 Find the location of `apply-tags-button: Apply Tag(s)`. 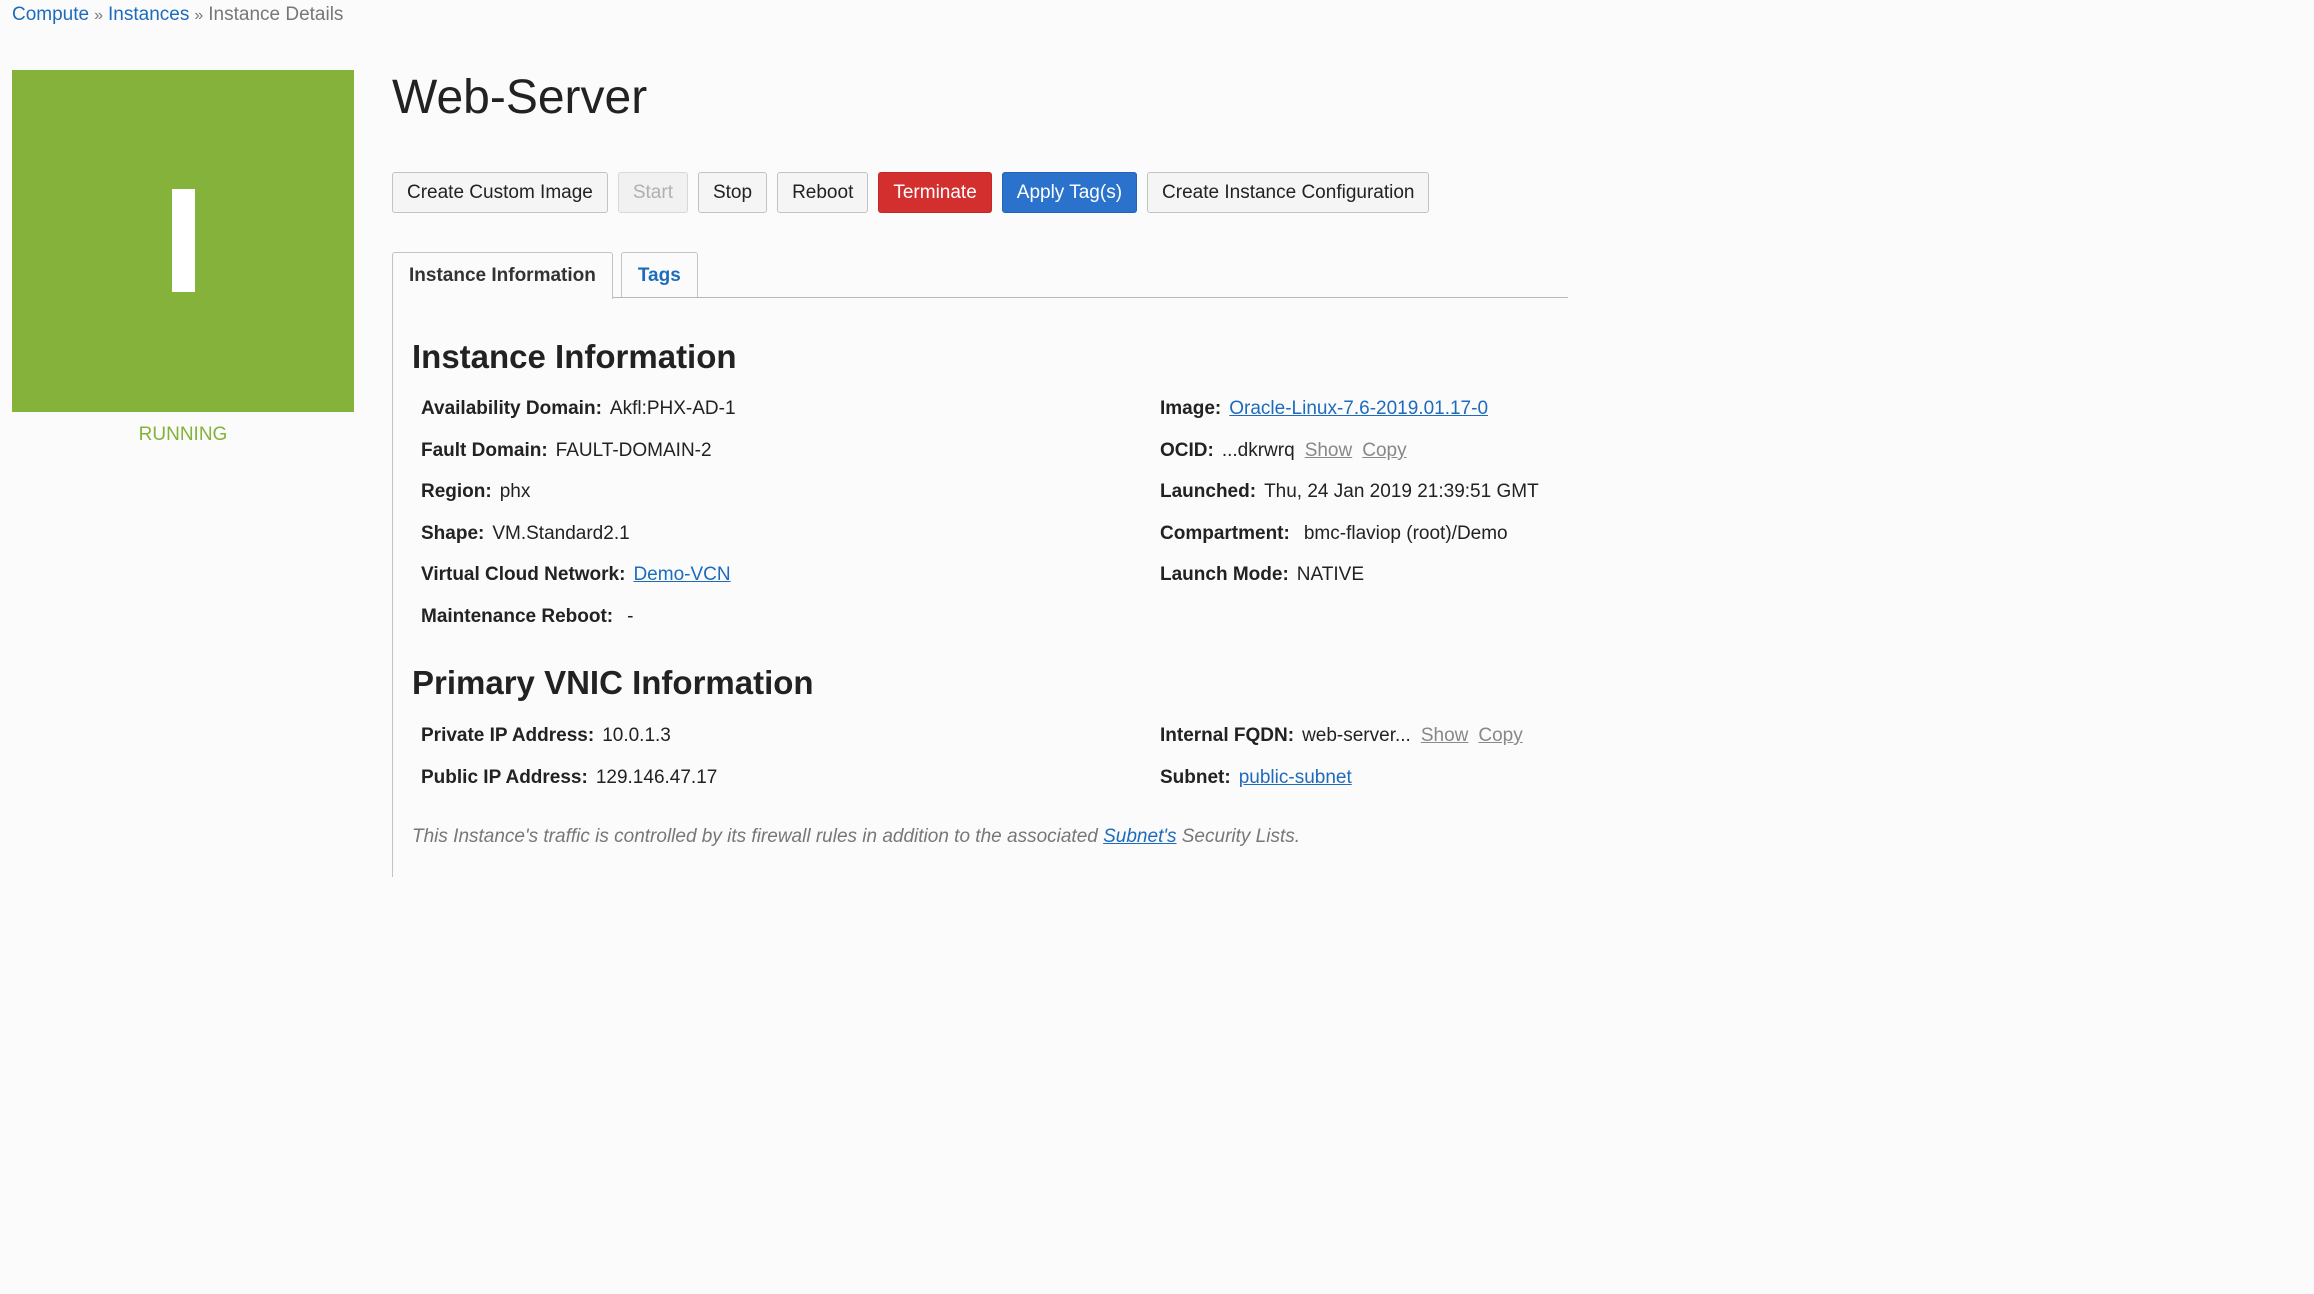

apply-tags-button: Apply Tag(s) is located at coordinates (1069, 192).